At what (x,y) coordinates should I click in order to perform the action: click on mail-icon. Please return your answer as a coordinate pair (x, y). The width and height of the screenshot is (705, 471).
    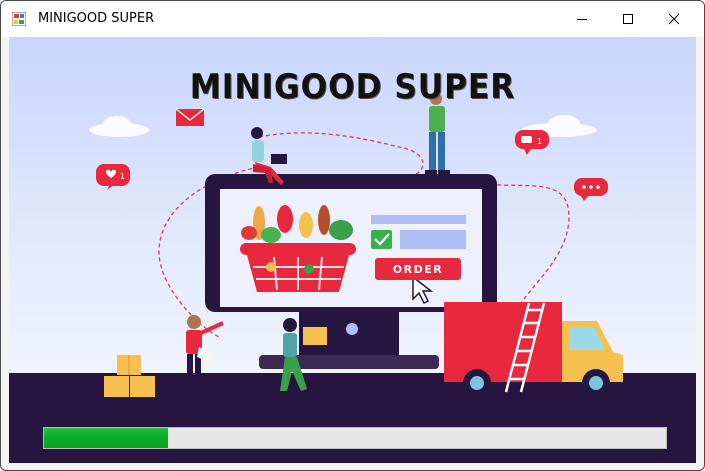
    Looking at the image, I should click on (190, 117).